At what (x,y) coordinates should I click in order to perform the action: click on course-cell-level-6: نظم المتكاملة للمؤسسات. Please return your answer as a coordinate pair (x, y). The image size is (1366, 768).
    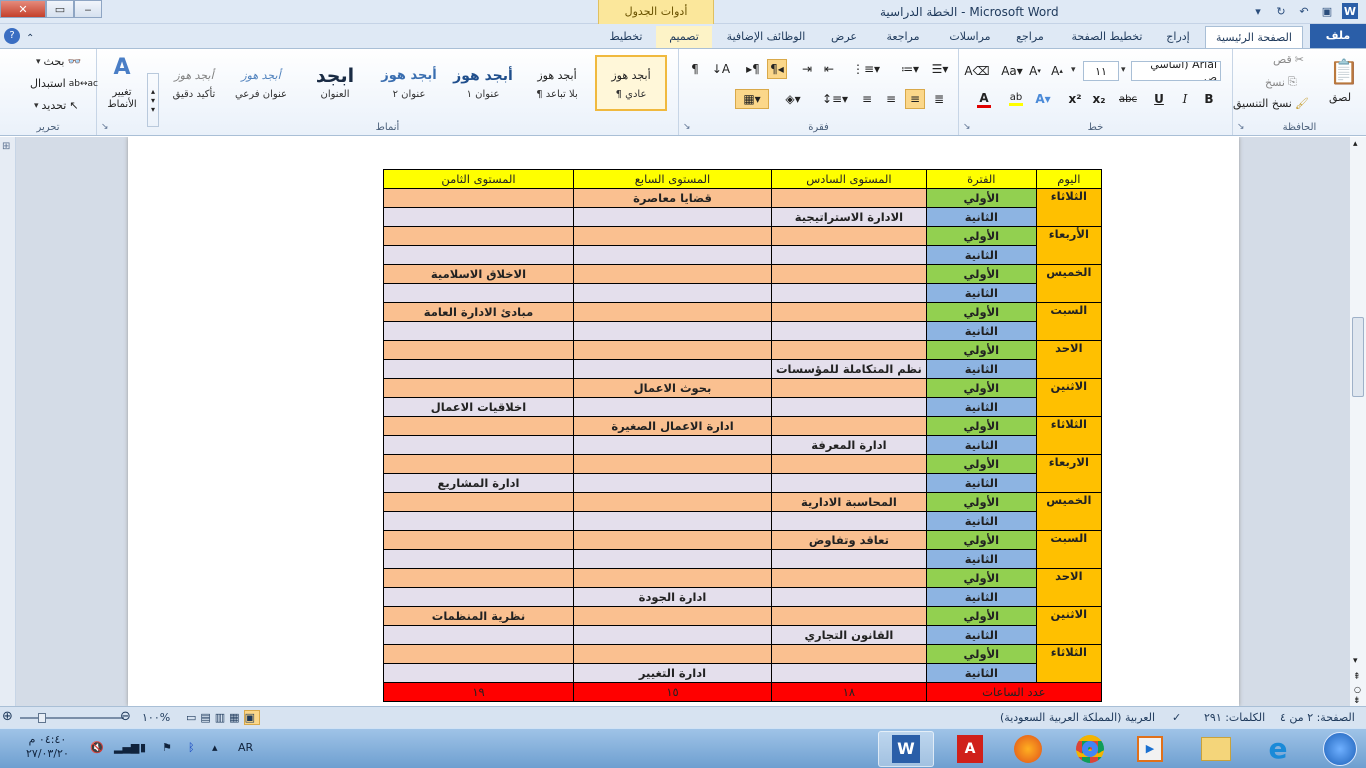
    Looking at the image, I should click on (849, 369).